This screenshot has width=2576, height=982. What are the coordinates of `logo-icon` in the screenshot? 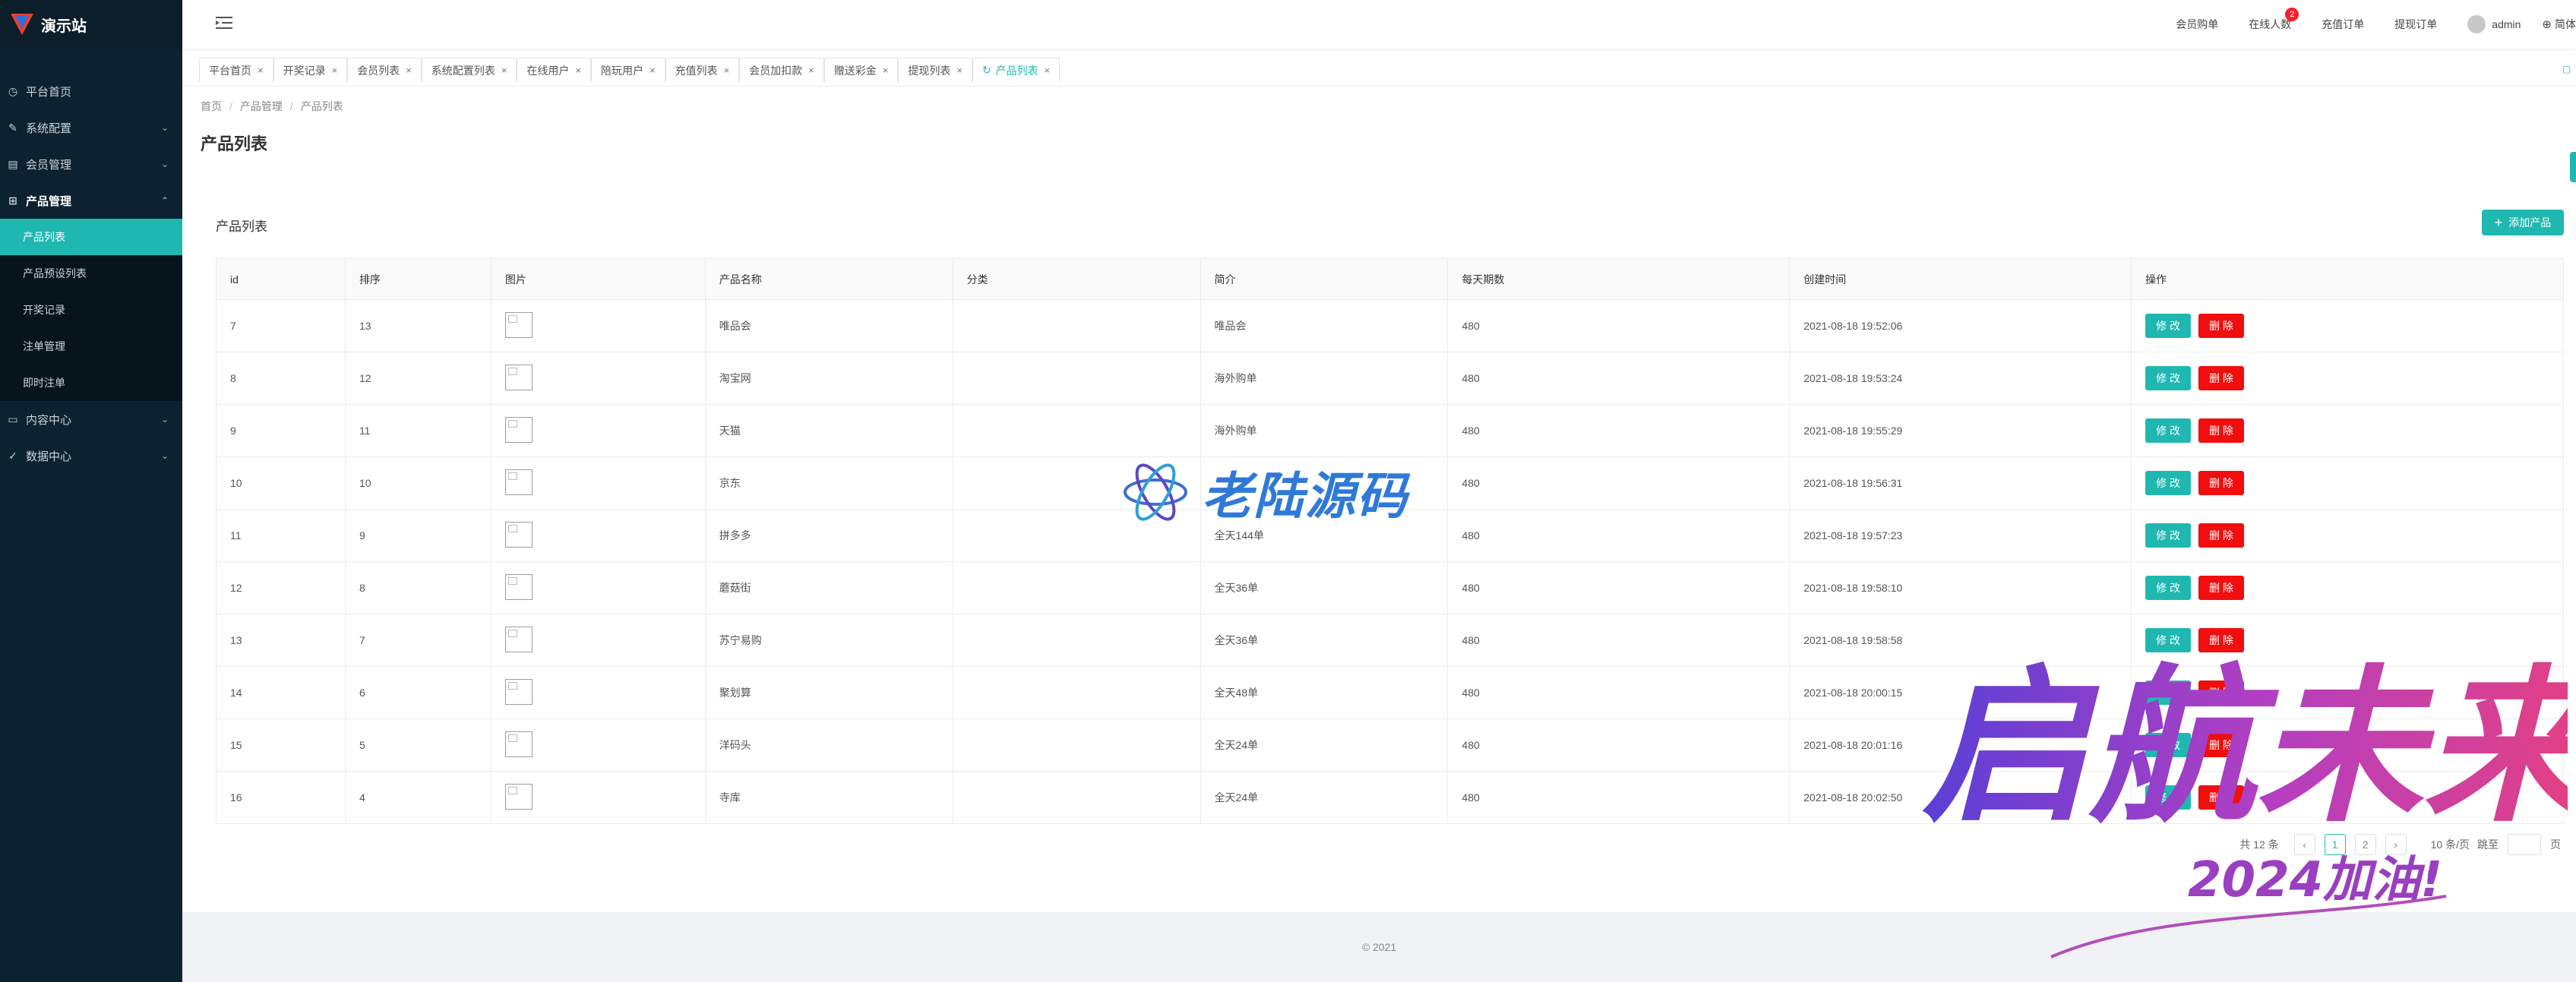 It's located at (22, 24).